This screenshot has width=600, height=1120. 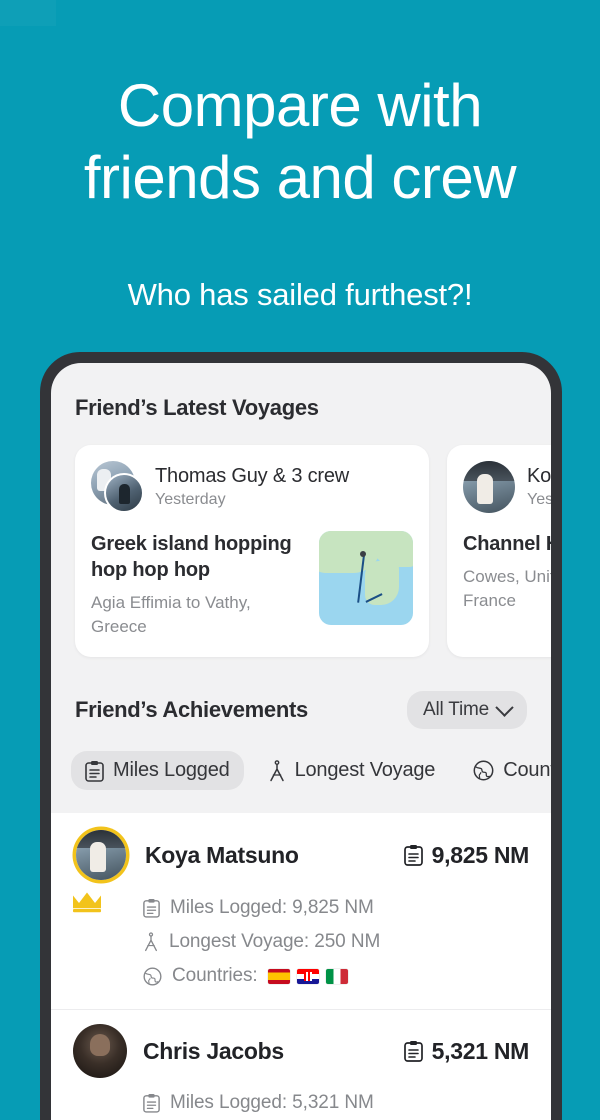 What do you see at coordinates (191, 557) in the screenshot?
I see `voyage-title: Greek island hopping hop hop hop` at bounding box center [191, 557].